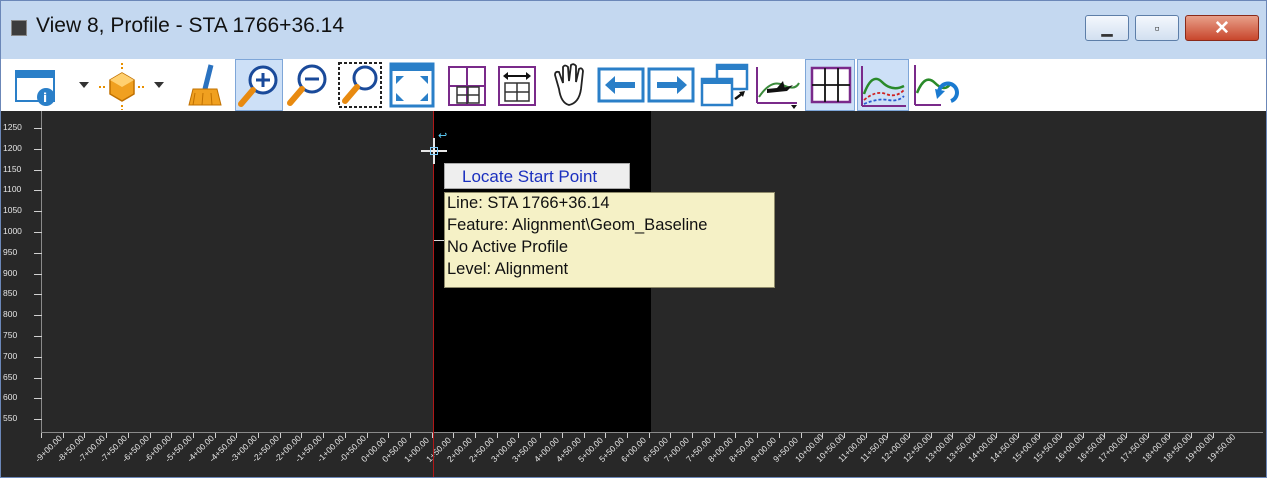 Image resolution: width=1267 pixels, height=478 pixels. I want to click on view-toolbar: i, so click(633, 85).